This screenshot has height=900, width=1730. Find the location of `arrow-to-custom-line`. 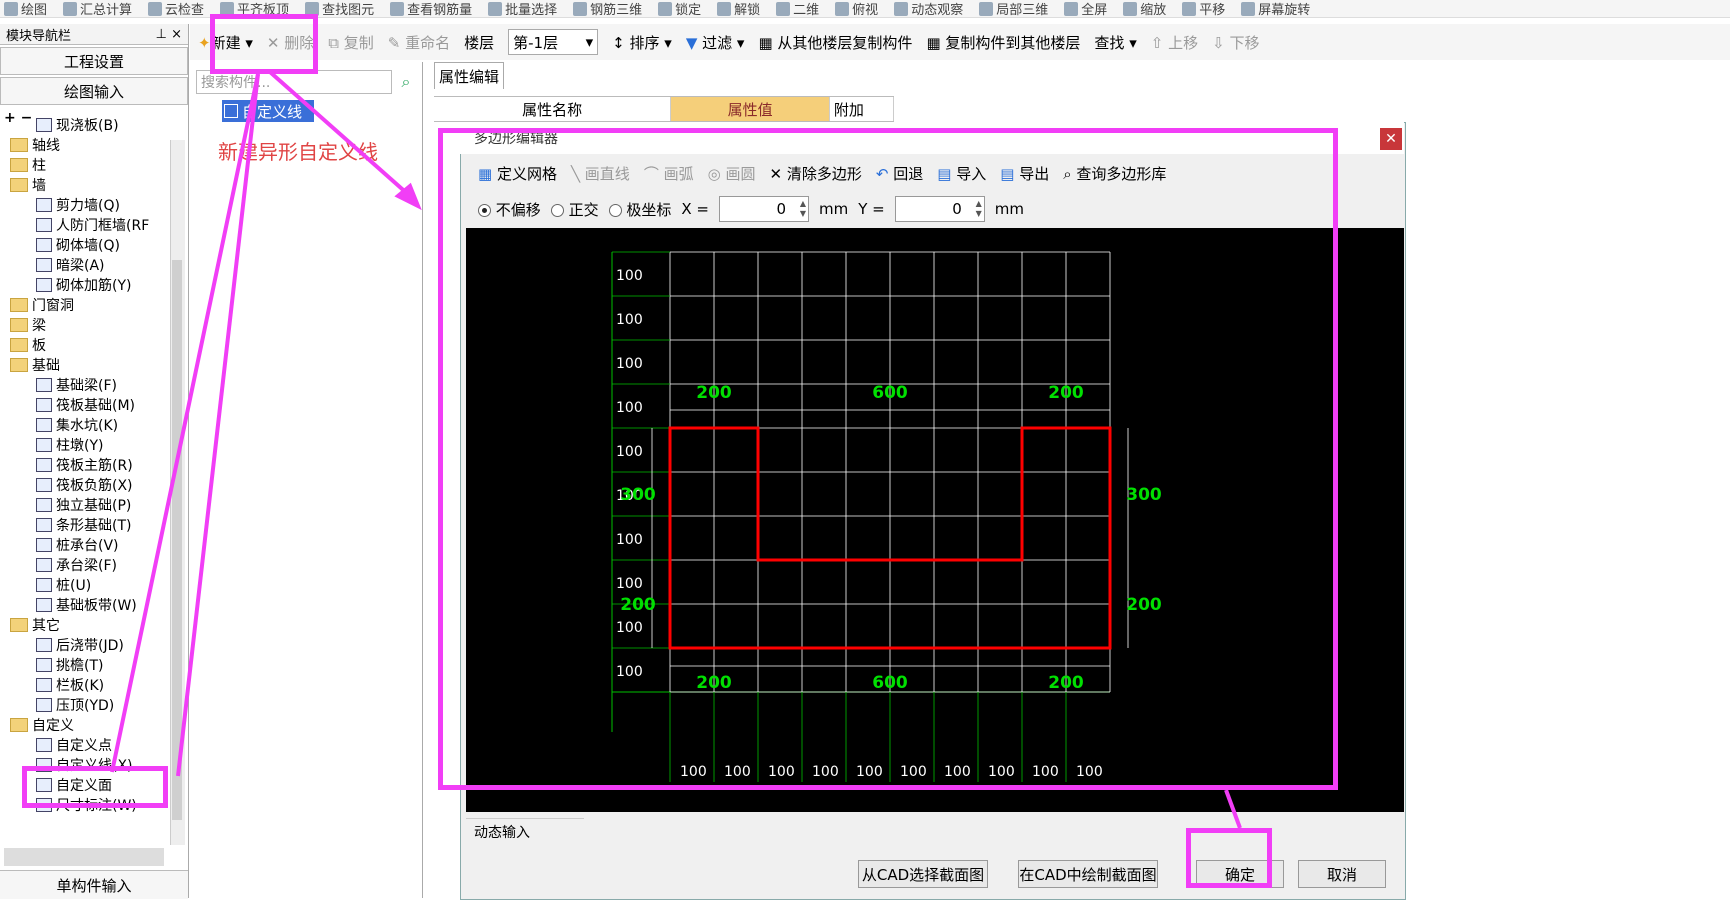

arrow-to-custom-line is located at coordinates (218, 425).